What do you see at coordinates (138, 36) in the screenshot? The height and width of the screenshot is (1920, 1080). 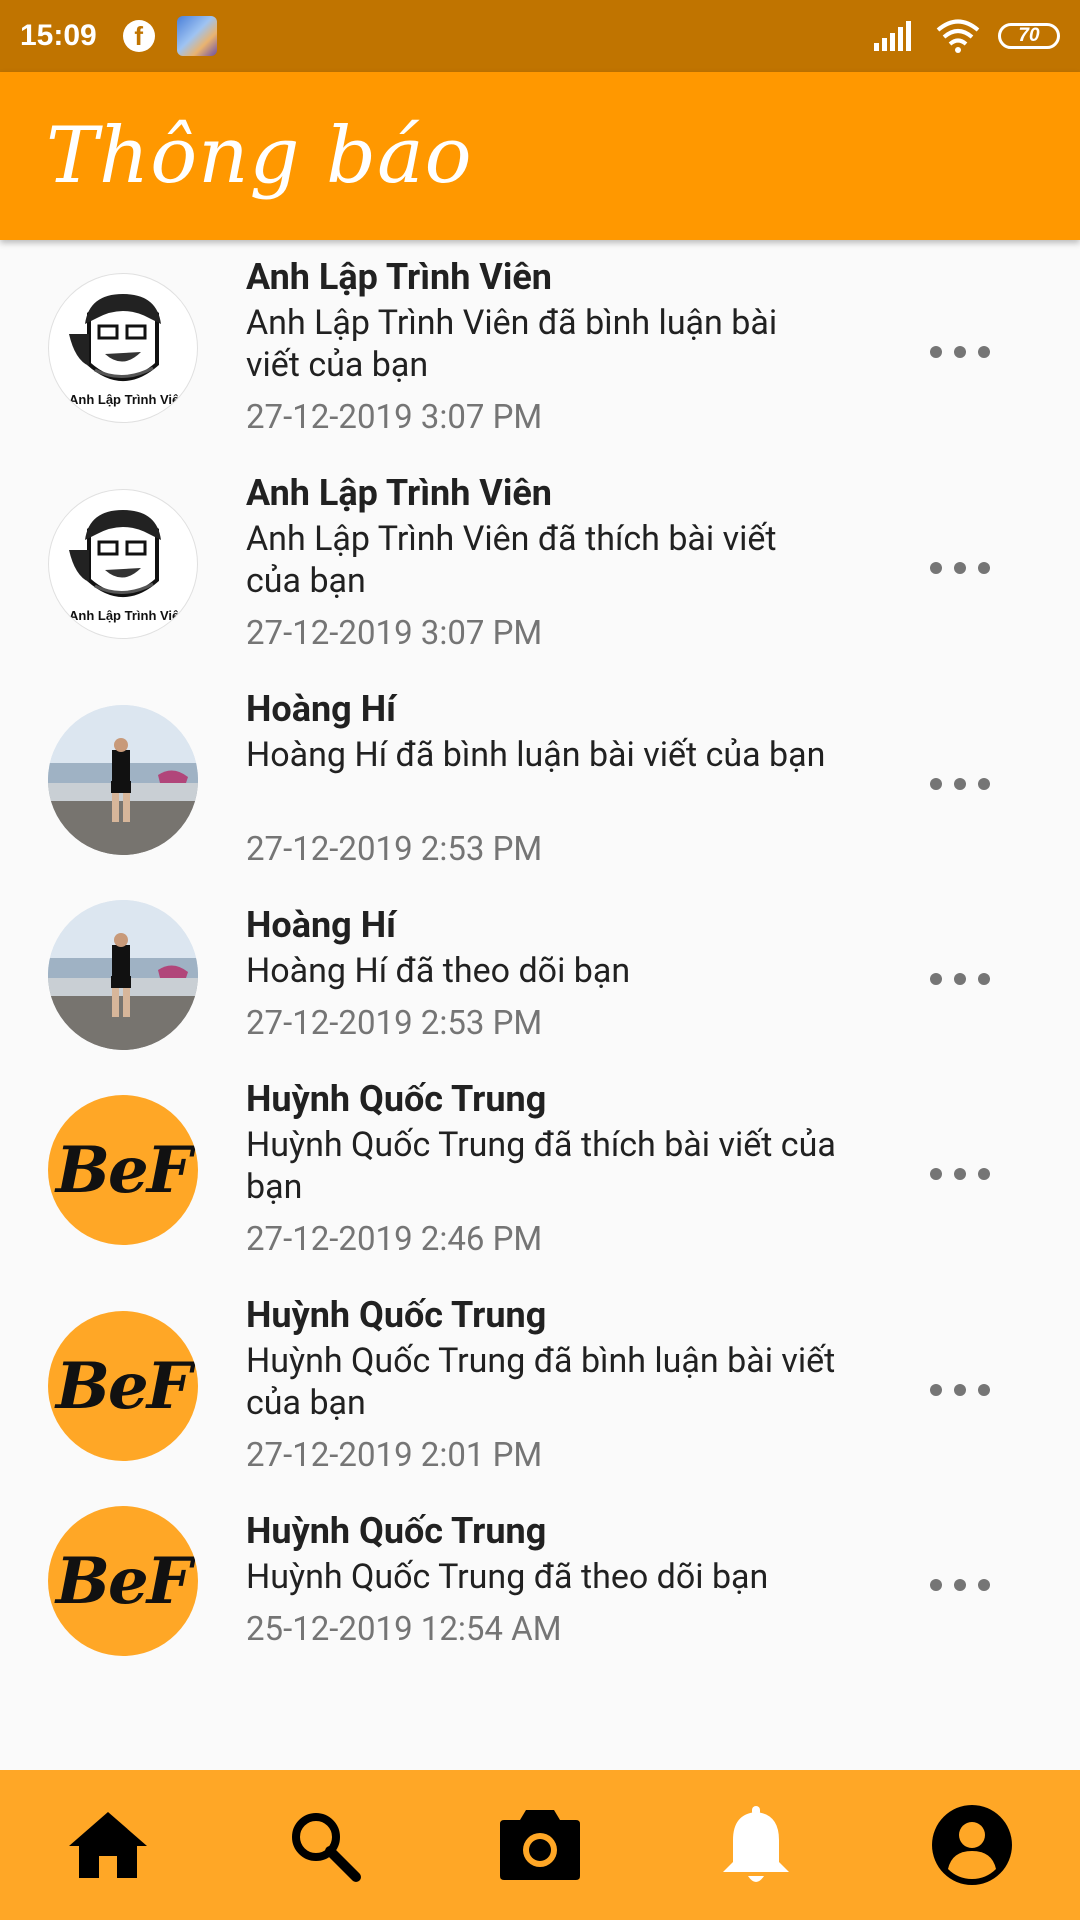 I see `facebook-icon: f` at bounding box center [138, 36].